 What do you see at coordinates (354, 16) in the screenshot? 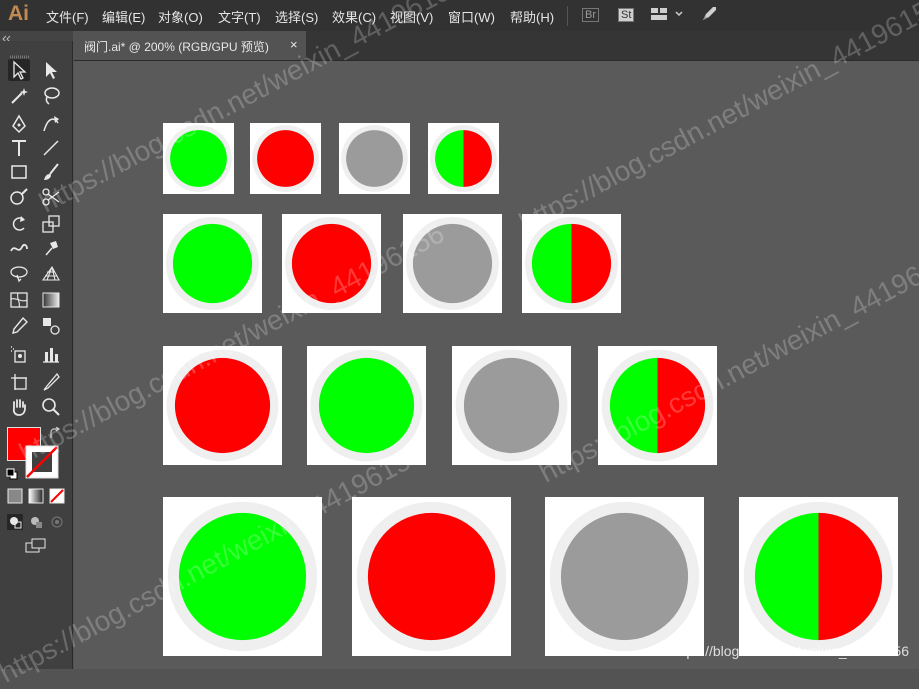
I see `menu-effect: 效果(C)` at bounding box center [354, 16].